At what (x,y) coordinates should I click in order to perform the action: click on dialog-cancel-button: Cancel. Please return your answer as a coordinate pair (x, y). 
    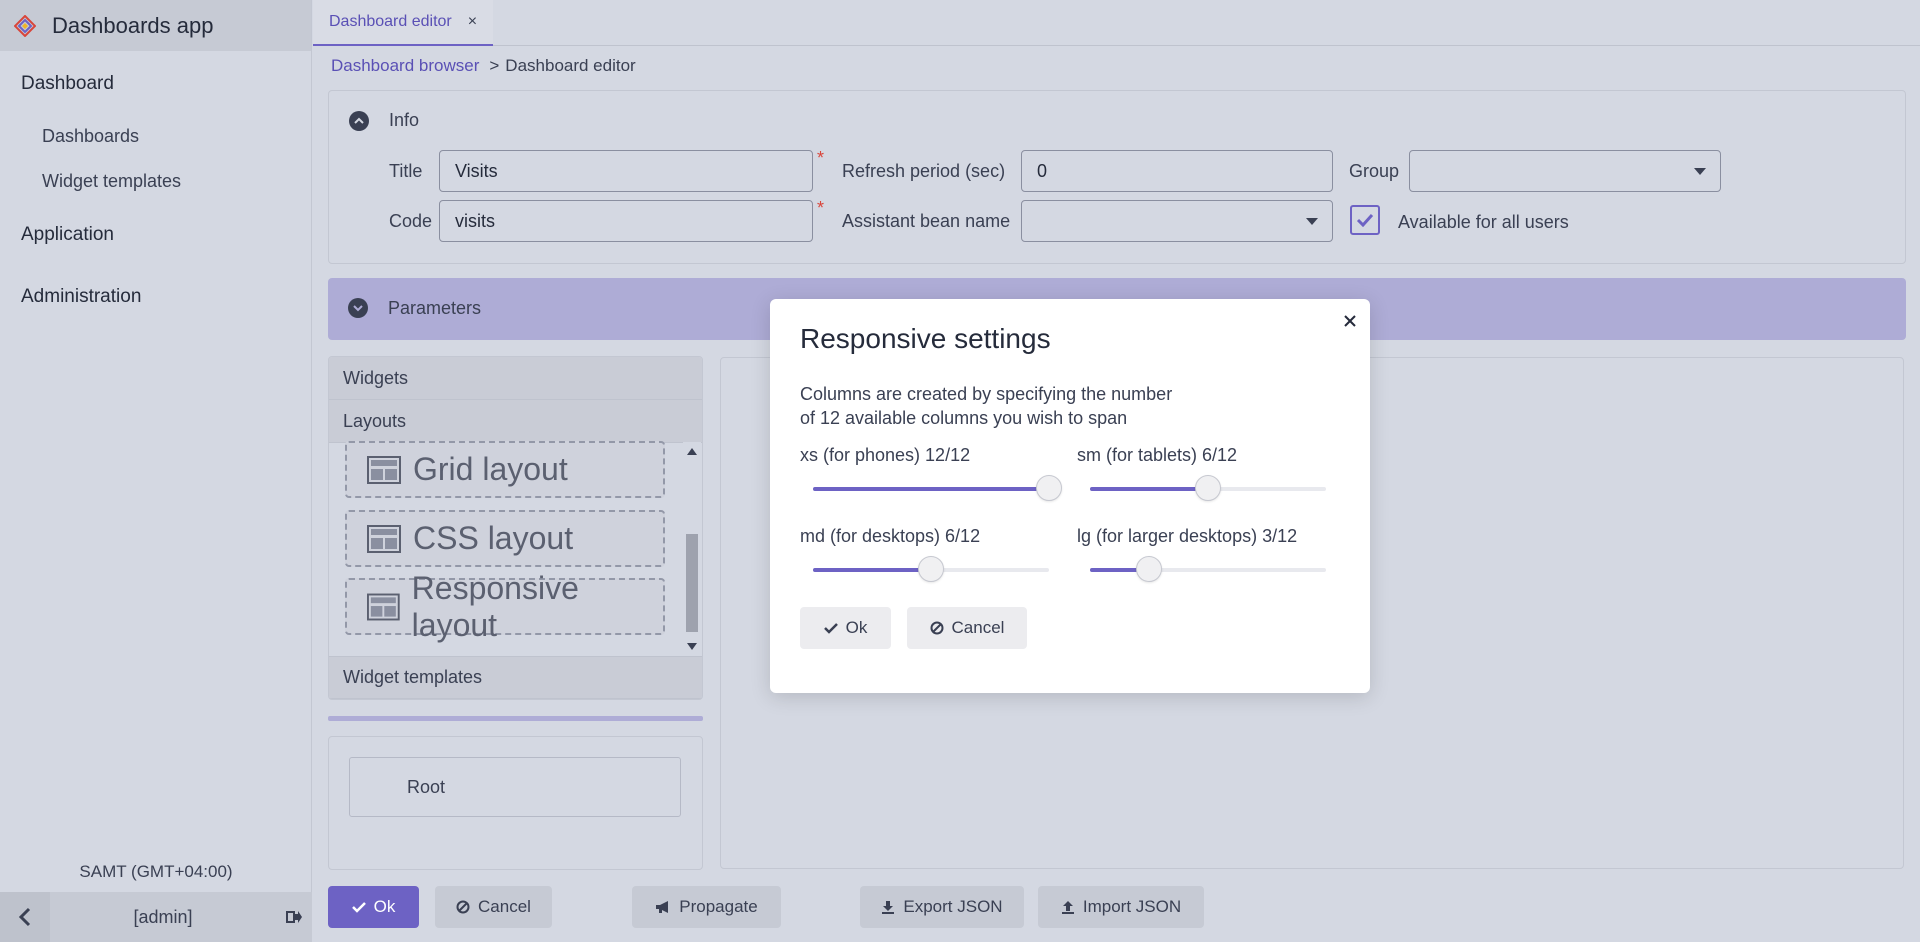
    Looking at the image, I should click on (967, 628).